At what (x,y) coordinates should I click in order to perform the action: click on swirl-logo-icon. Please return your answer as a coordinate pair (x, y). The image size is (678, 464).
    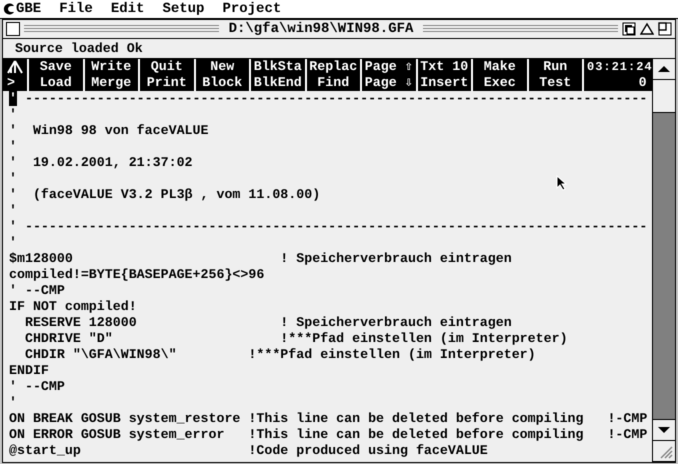
    Looking at the image, I should click on (9, 9).